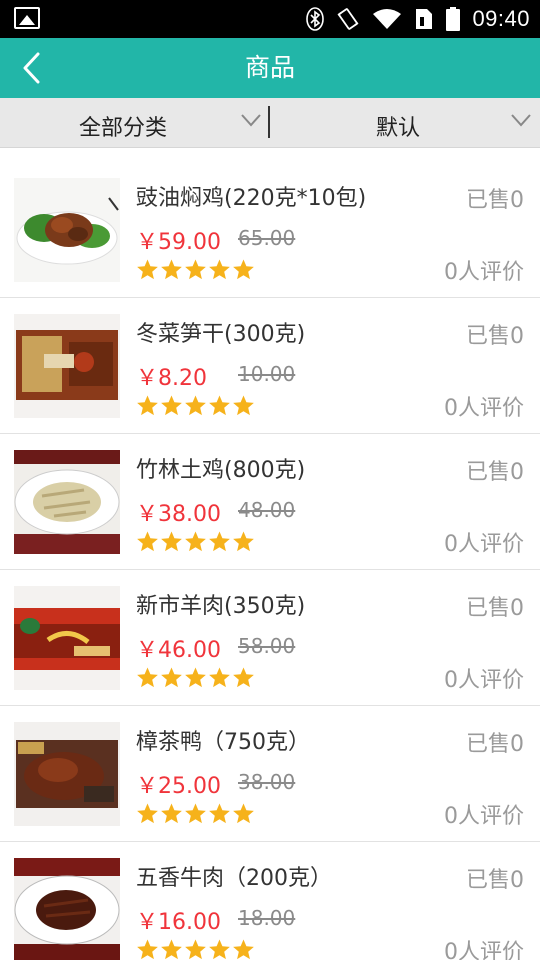 The width and height of the screenshot is (540, 960). What do you see at coordinates (178, 650) in the screenshot?
I see `product-price: ￥46.00` at bounding box center [178, 650].